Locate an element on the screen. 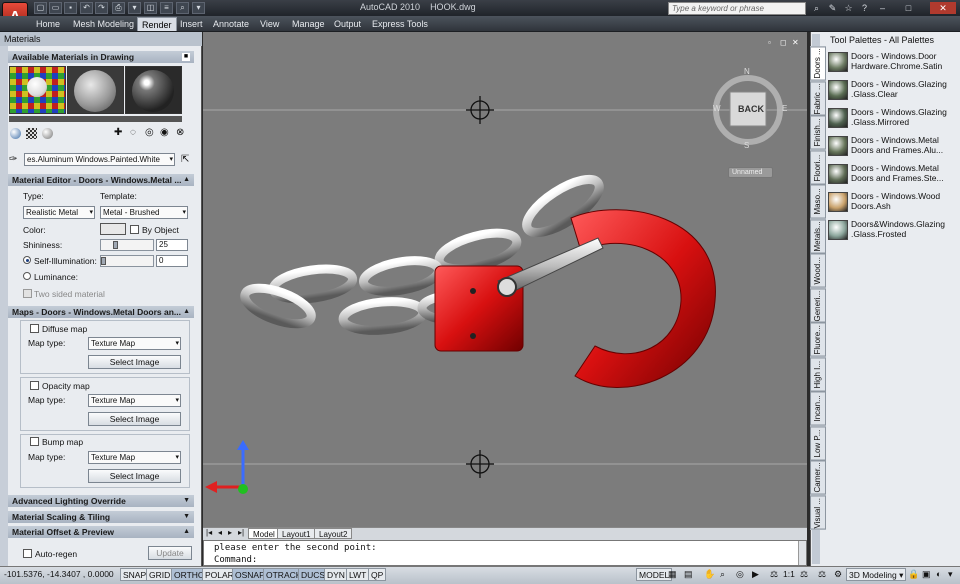 This screenshot has width=960, height=584. redo-icon: ↷ is located at coordinates (101, 8).